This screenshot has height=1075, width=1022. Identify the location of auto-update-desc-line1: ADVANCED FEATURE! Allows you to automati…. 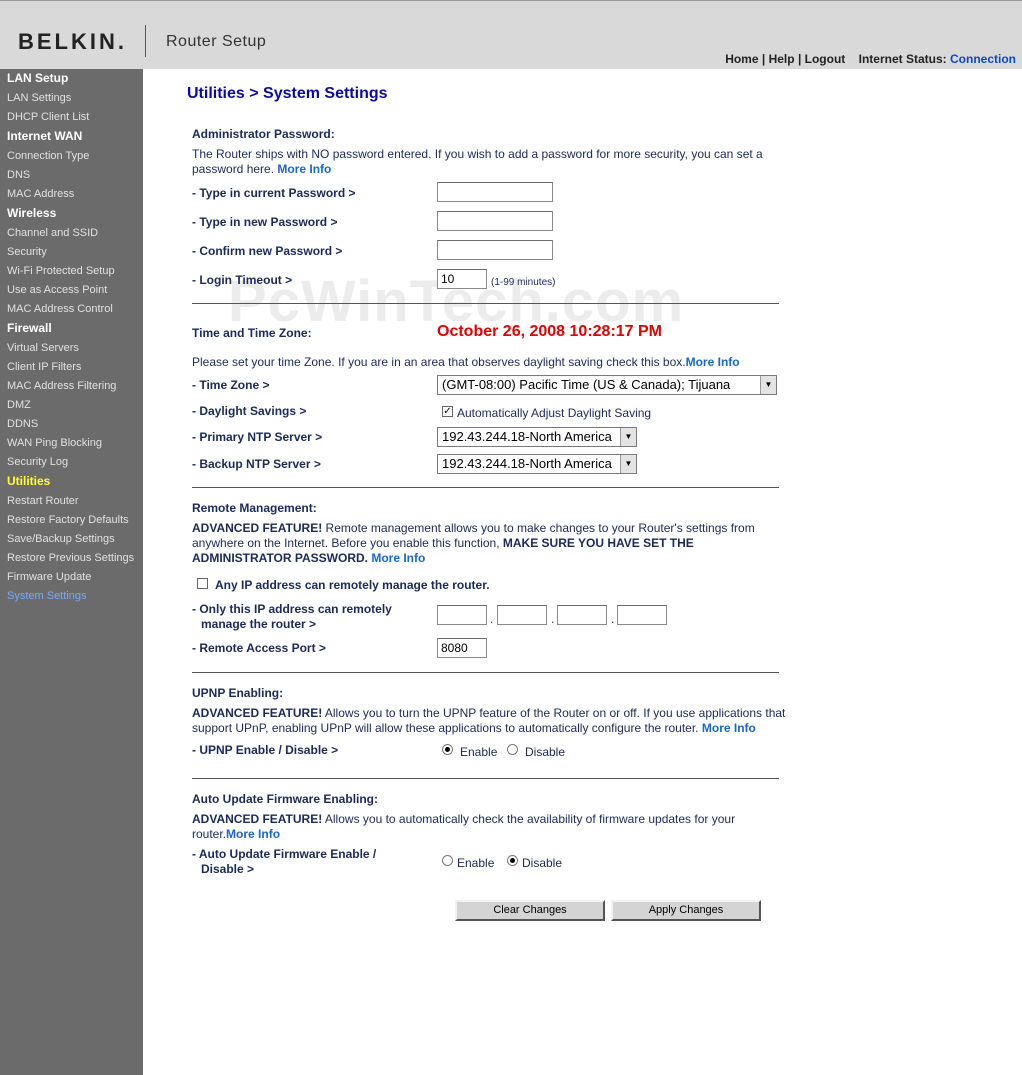
(463, 819).